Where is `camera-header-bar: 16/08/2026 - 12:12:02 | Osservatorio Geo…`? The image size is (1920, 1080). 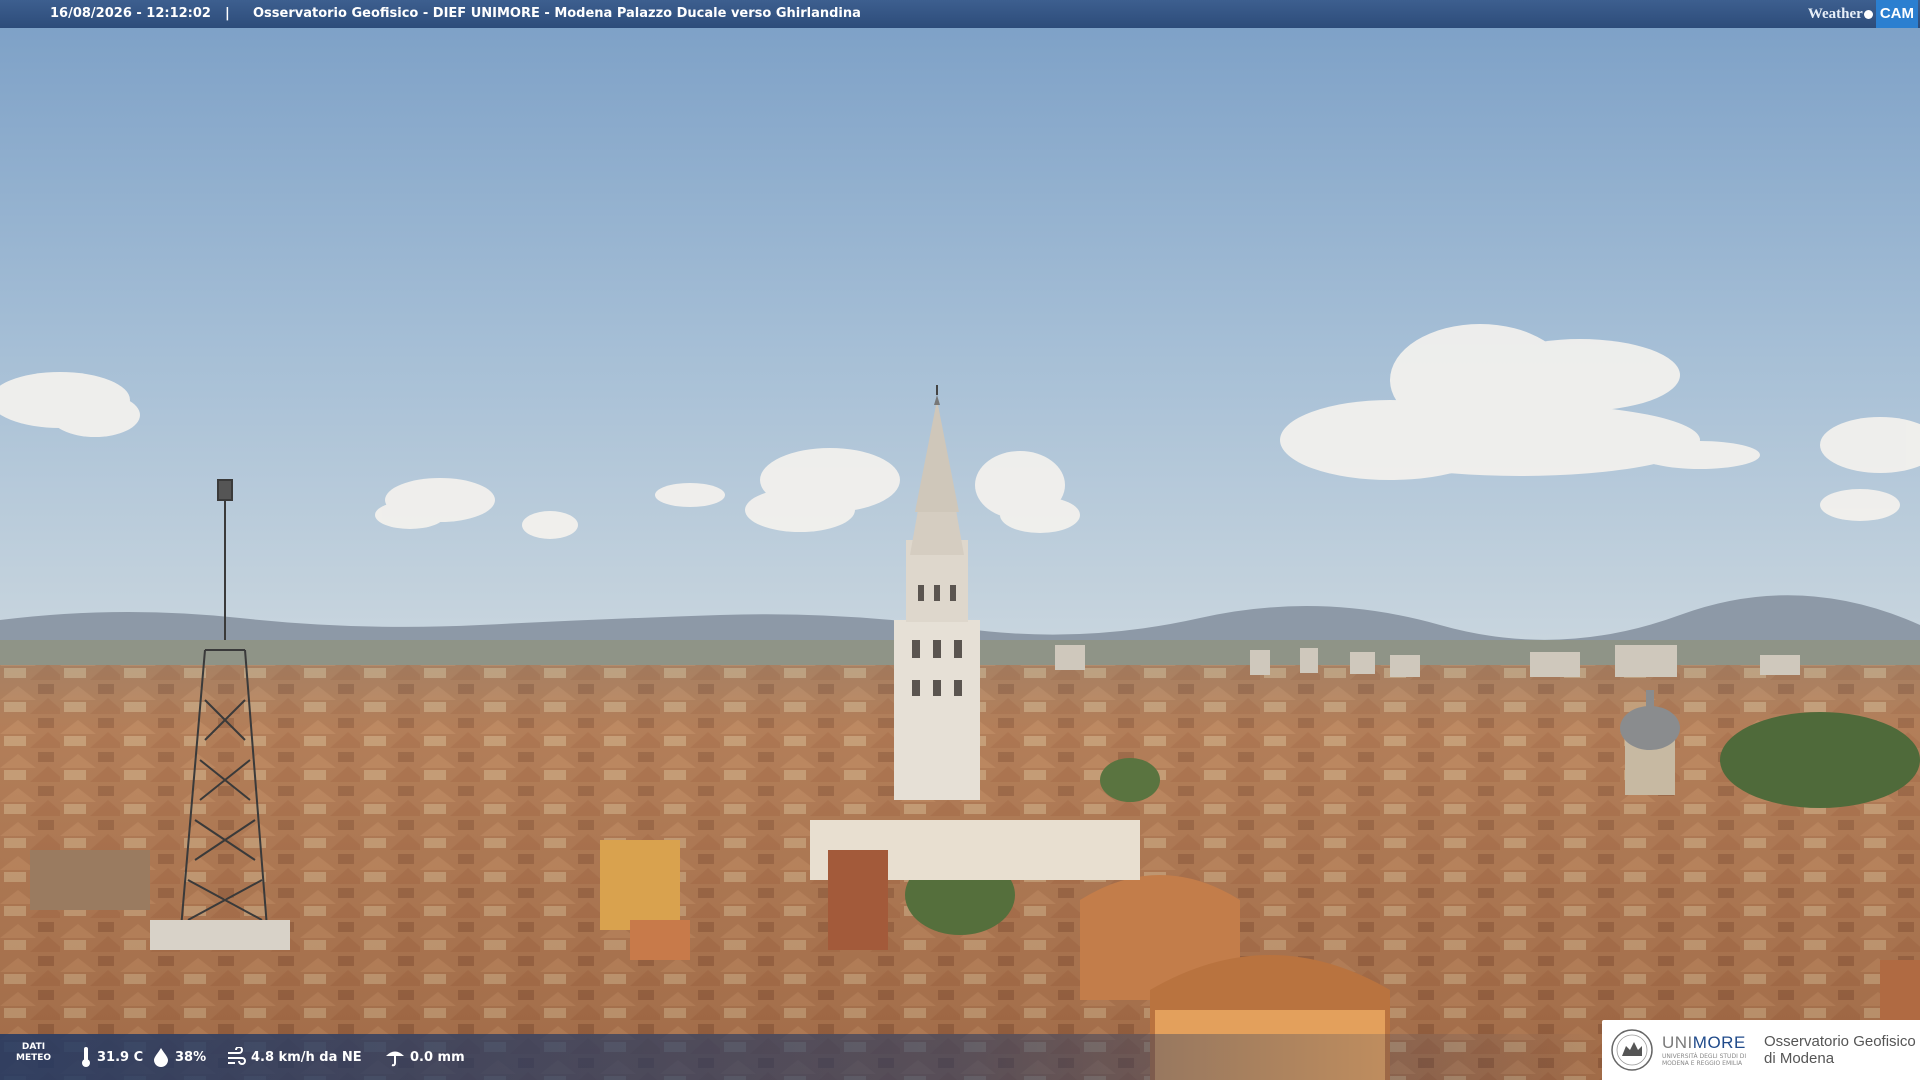
camera-header-bar: 16/08/2026 - 12:12:02 | Osservatorio Geo… is located at coordinates (960, 14).